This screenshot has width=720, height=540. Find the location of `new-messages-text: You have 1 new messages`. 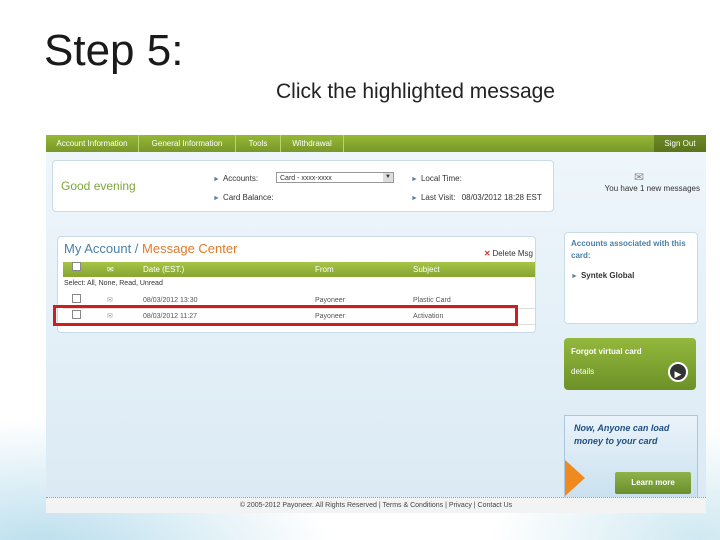

new-messages-text: You have 1 new messages is located at coordinates (652, 188).